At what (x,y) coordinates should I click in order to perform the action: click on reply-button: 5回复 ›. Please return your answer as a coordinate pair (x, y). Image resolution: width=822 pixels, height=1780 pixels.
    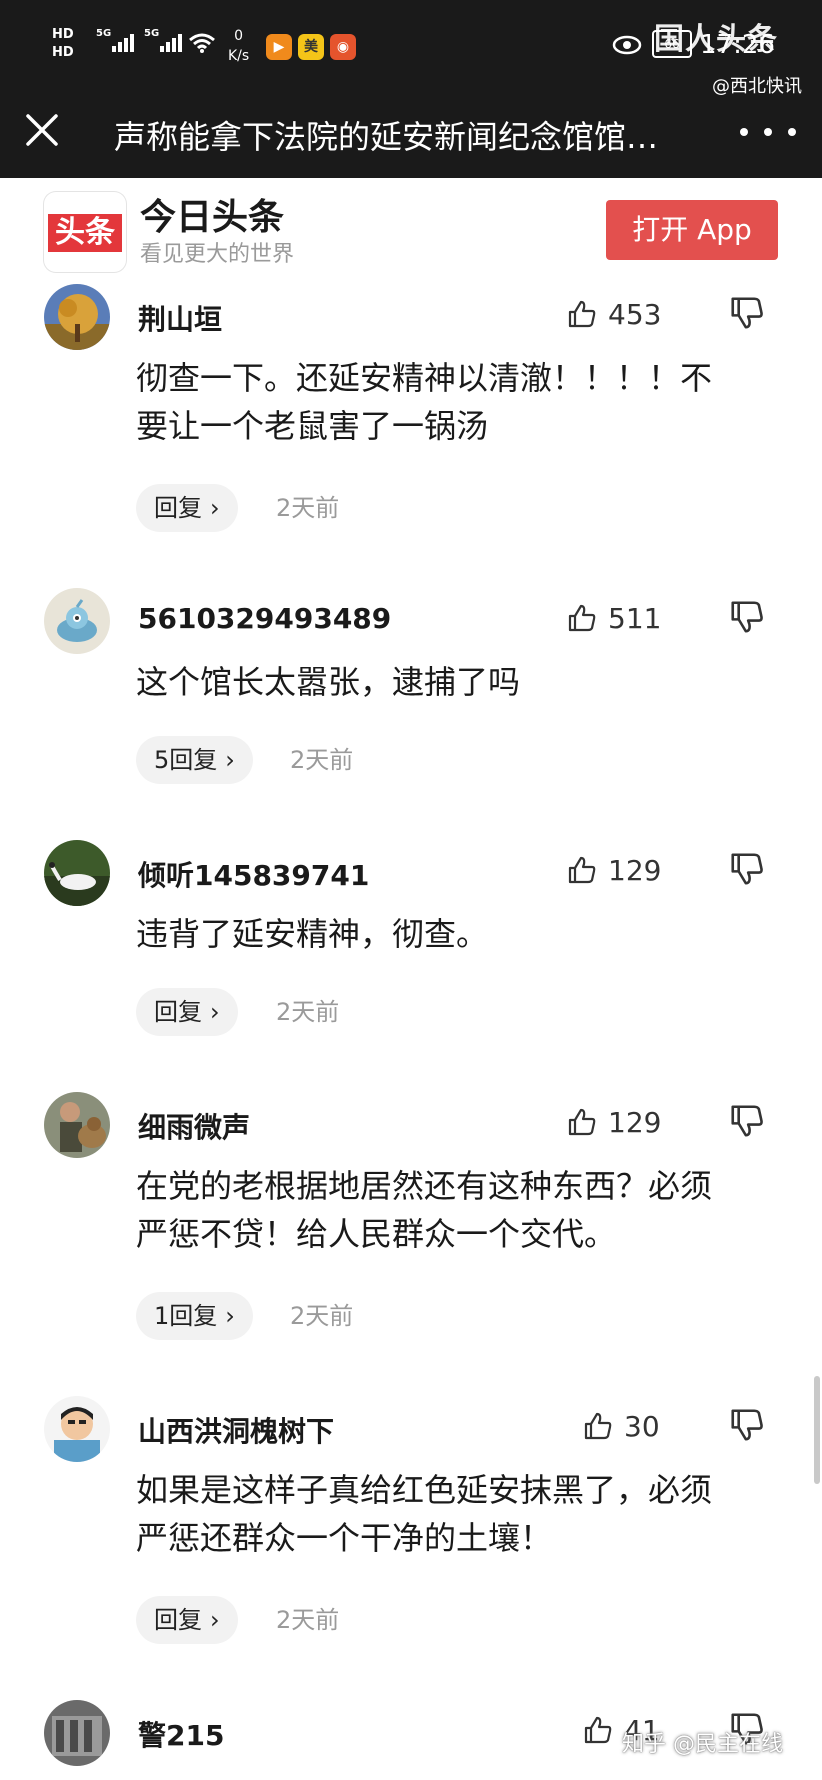
    Looking at the image, I should click on (194, 760).